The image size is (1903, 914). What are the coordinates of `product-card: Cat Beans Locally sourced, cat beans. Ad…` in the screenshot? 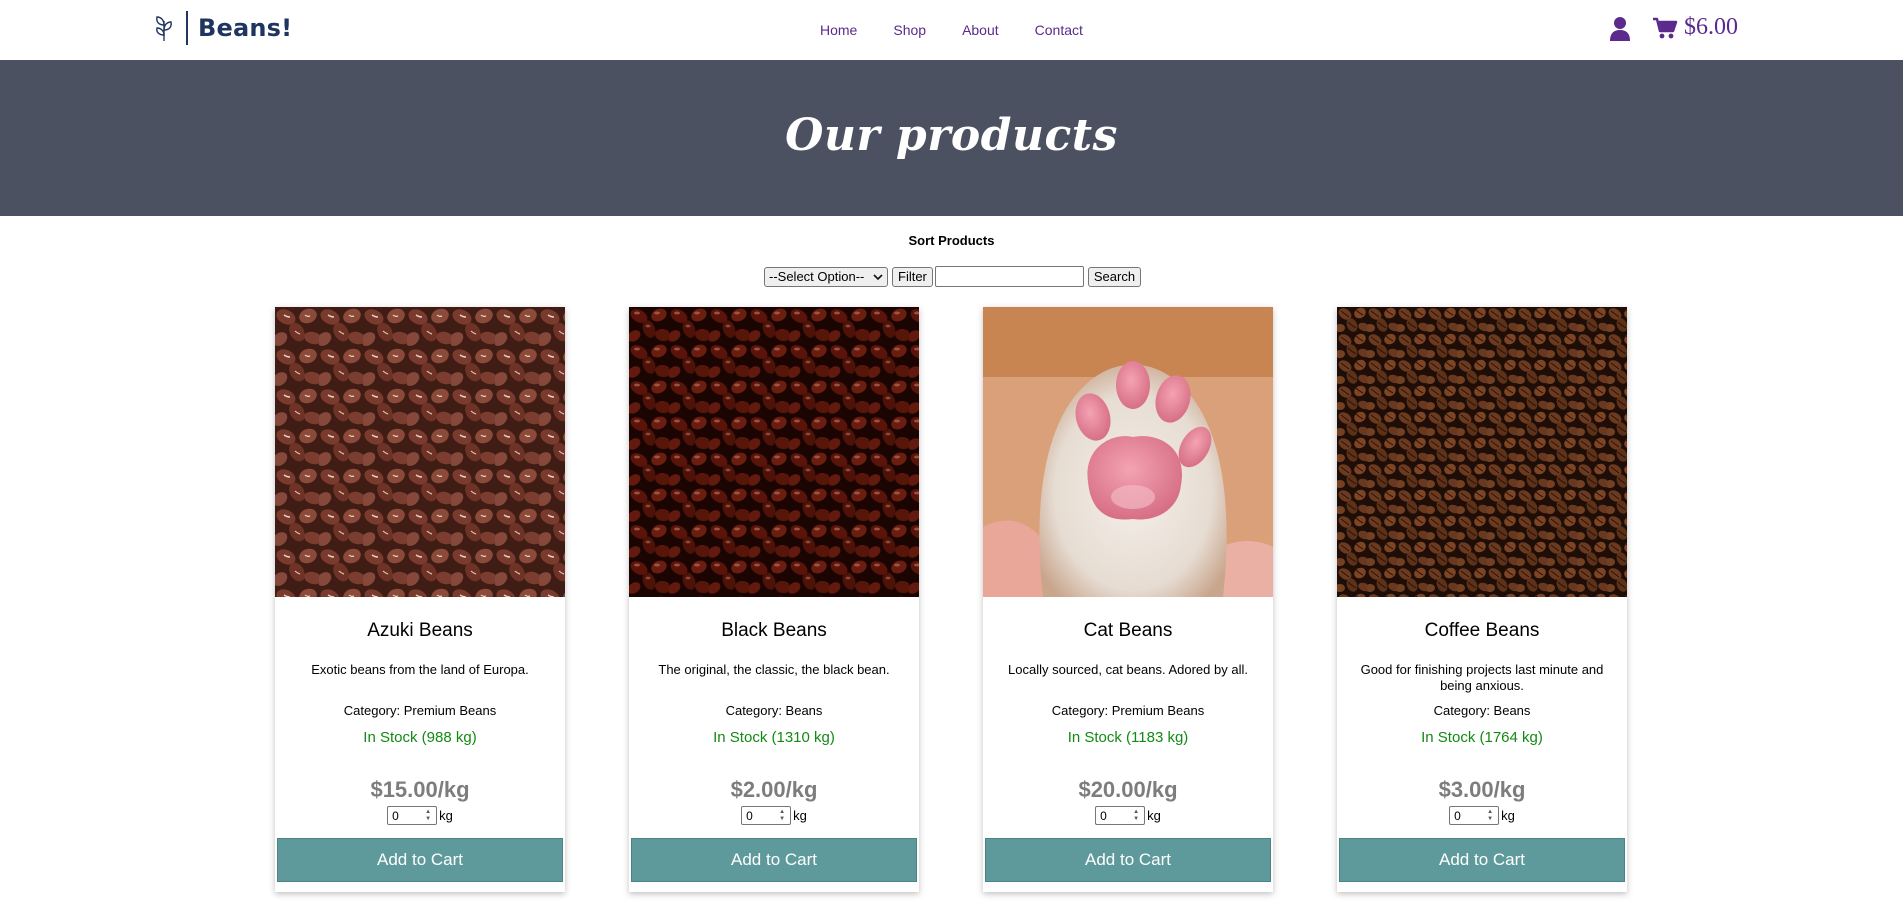 It's located at (1128, 599).